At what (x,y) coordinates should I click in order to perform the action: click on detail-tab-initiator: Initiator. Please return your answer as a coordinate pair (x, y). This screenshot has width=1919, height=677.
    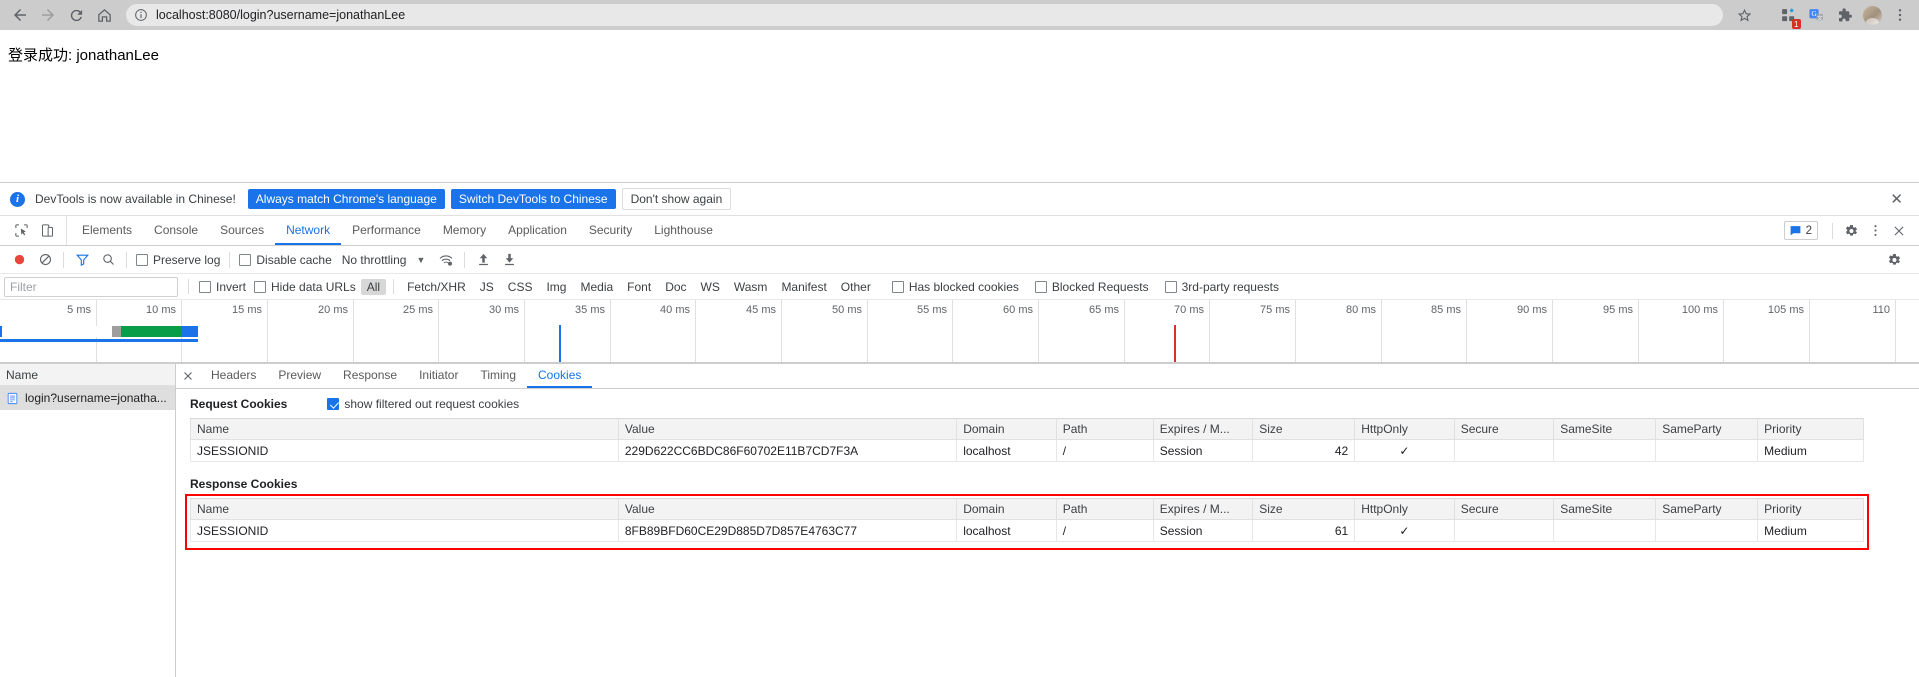
    Looking at the image, I should click on (438, 376).